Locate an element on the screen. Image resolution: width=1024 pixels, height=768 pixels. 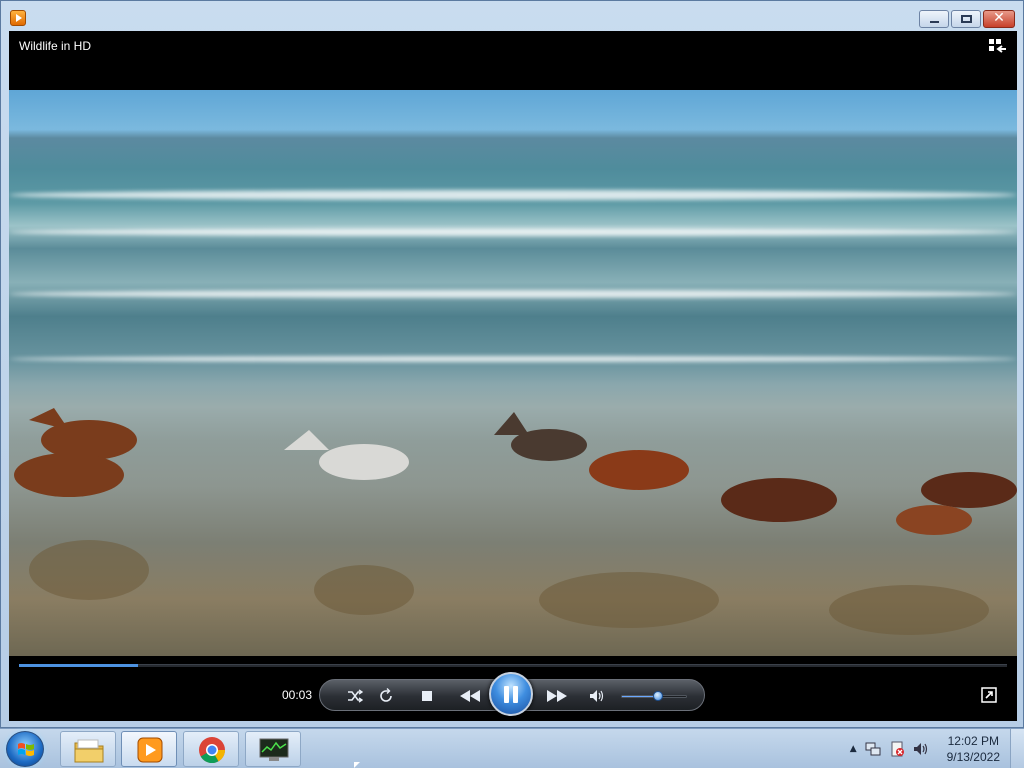
taskbar-media-player is located at coordinates (149, 749).